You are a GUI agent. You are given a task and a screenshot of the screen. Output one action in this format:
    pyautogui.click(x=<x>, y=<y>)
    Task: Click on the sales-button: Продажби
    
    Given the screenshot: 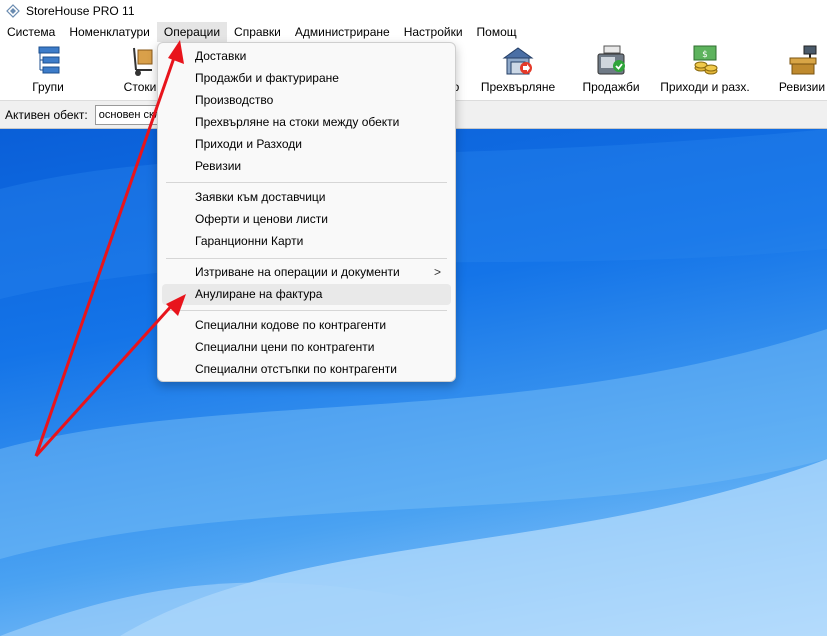 What is the action you would take?
    pyautogui.click(x=611, y=71)
    